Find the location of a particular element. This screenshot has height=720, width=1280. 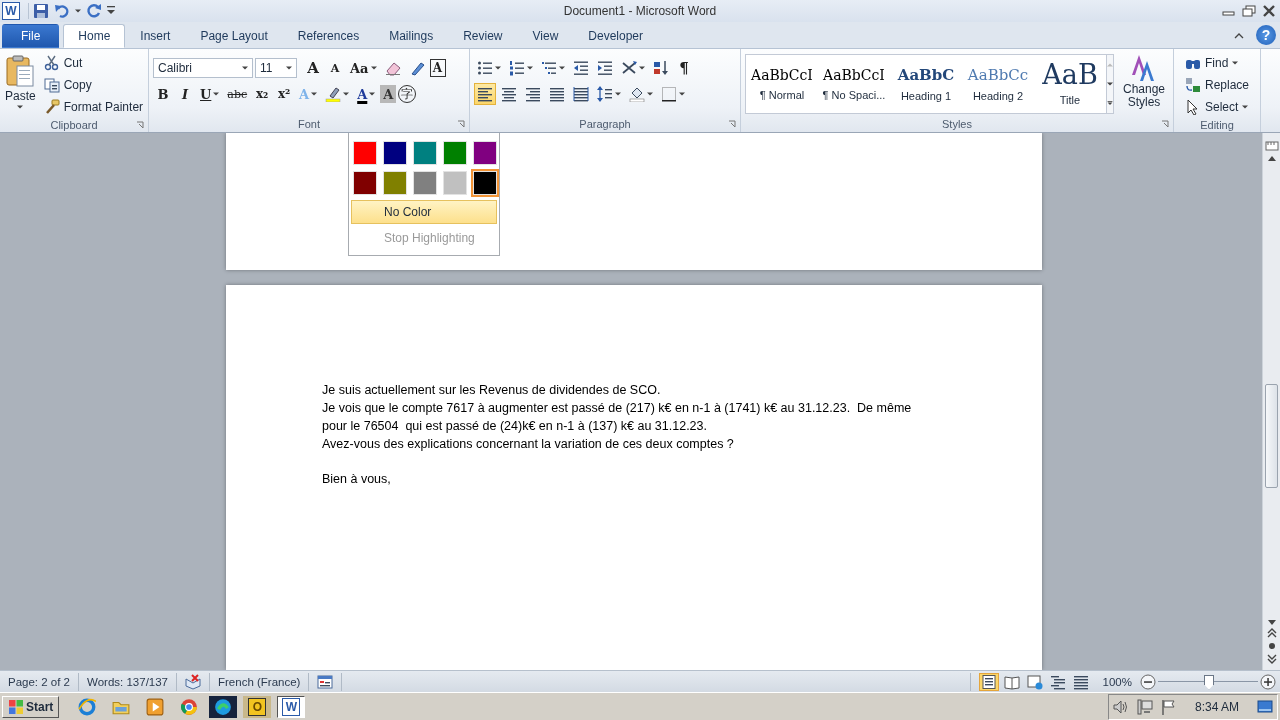

change-case-button: Aa is located at coordinates (363, 68).